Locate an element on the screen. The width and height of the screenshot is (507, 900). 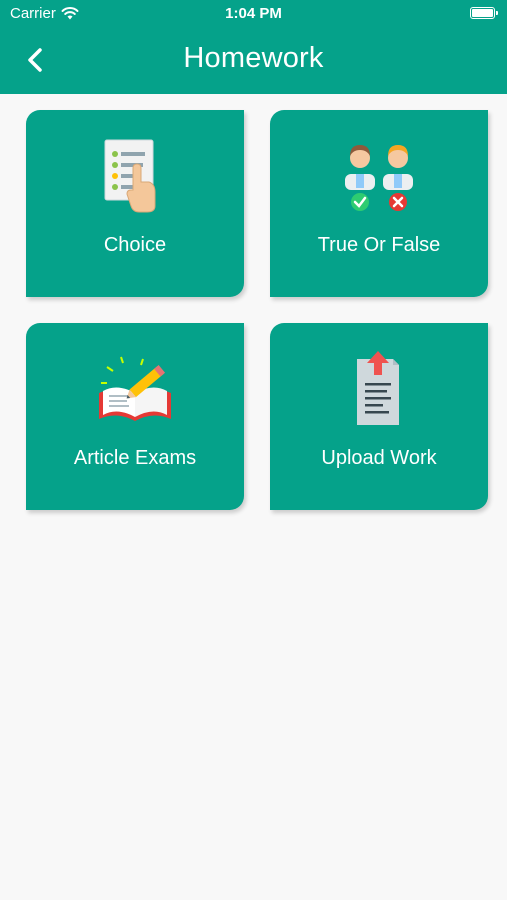
choice-card: Choice is located at coordinates (135, 203).